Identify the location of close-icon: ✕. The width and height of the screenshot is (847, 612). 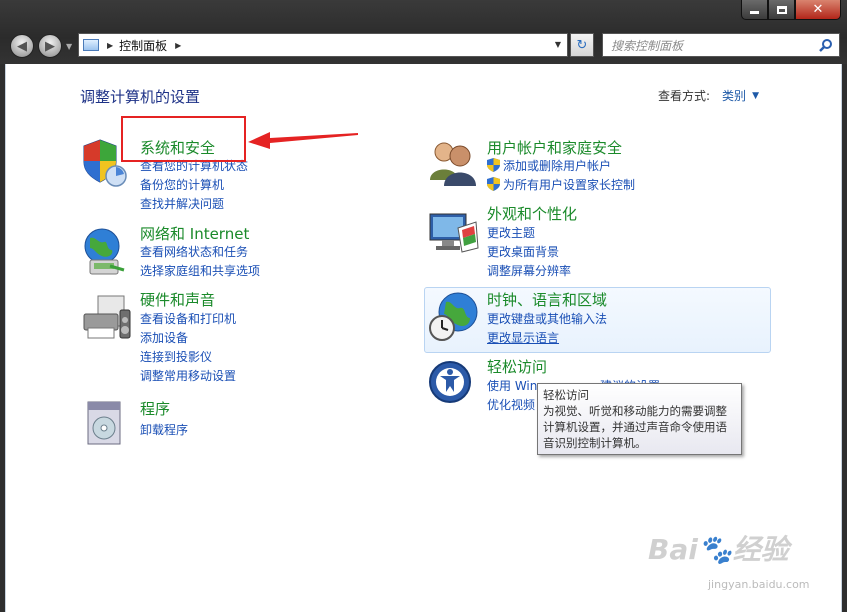
(818, 9).